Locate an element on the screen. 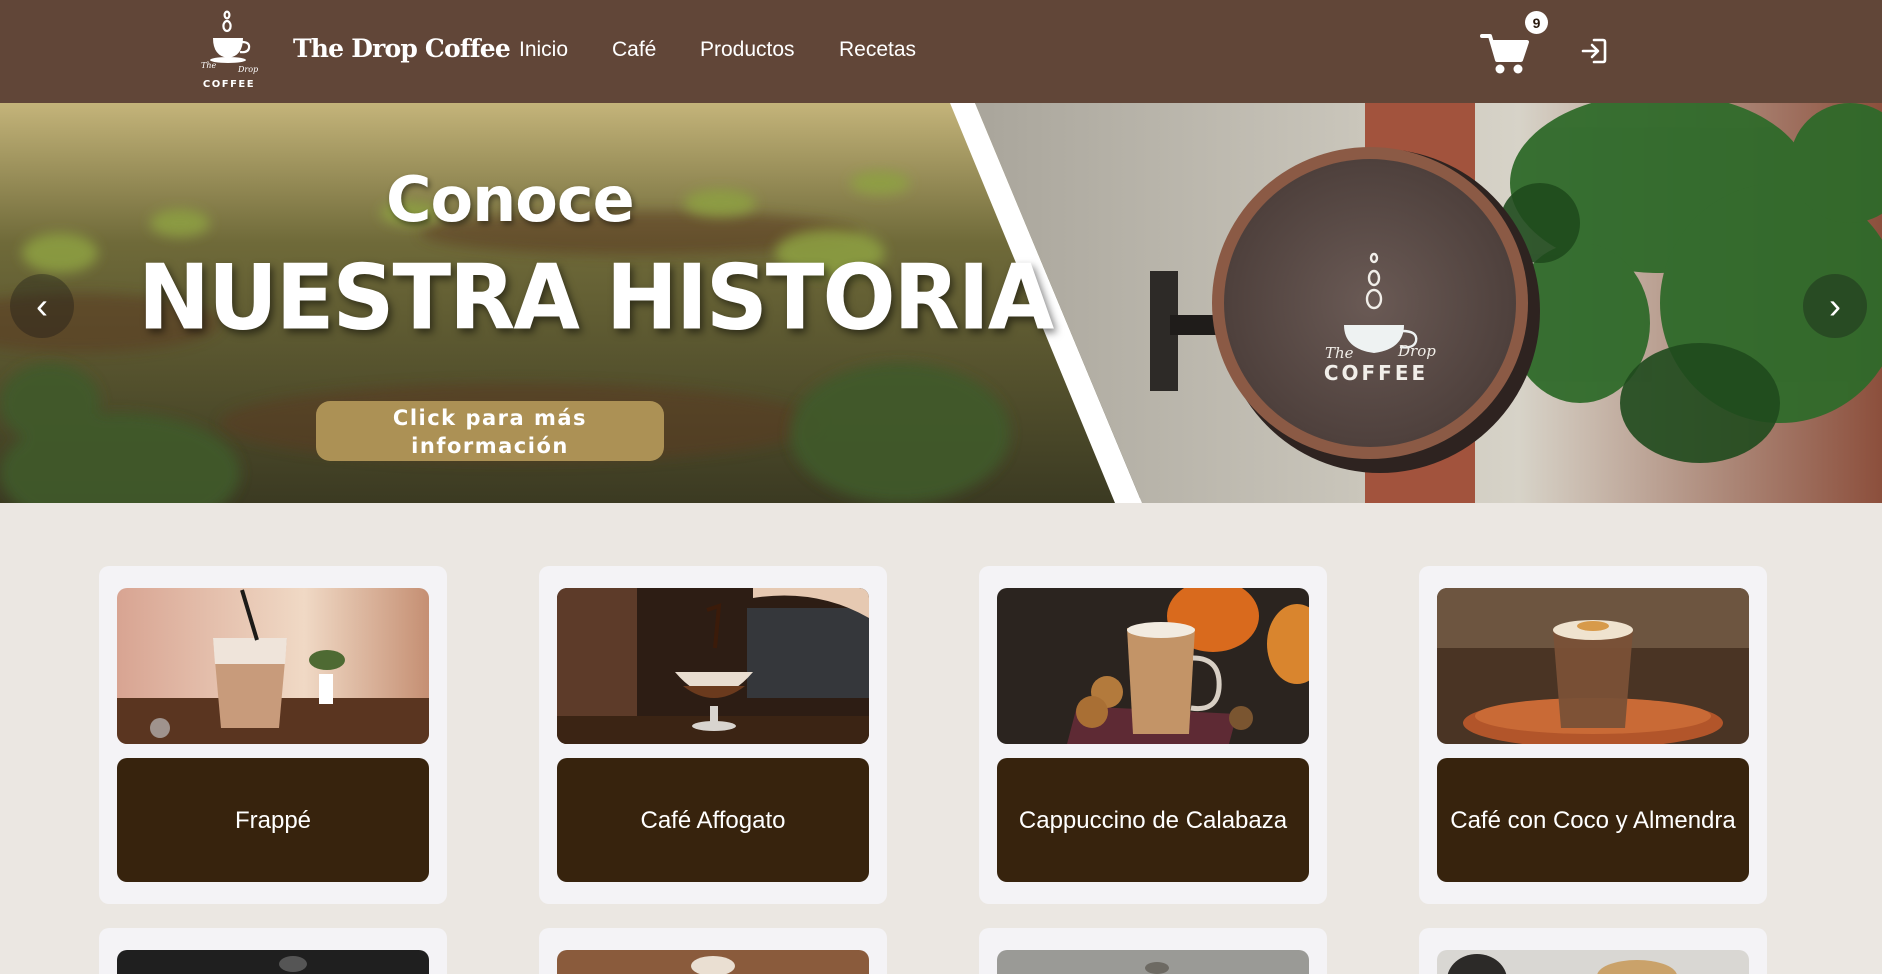  brand-logo: The Drop COFFEE is located at coordinates (229, 50).